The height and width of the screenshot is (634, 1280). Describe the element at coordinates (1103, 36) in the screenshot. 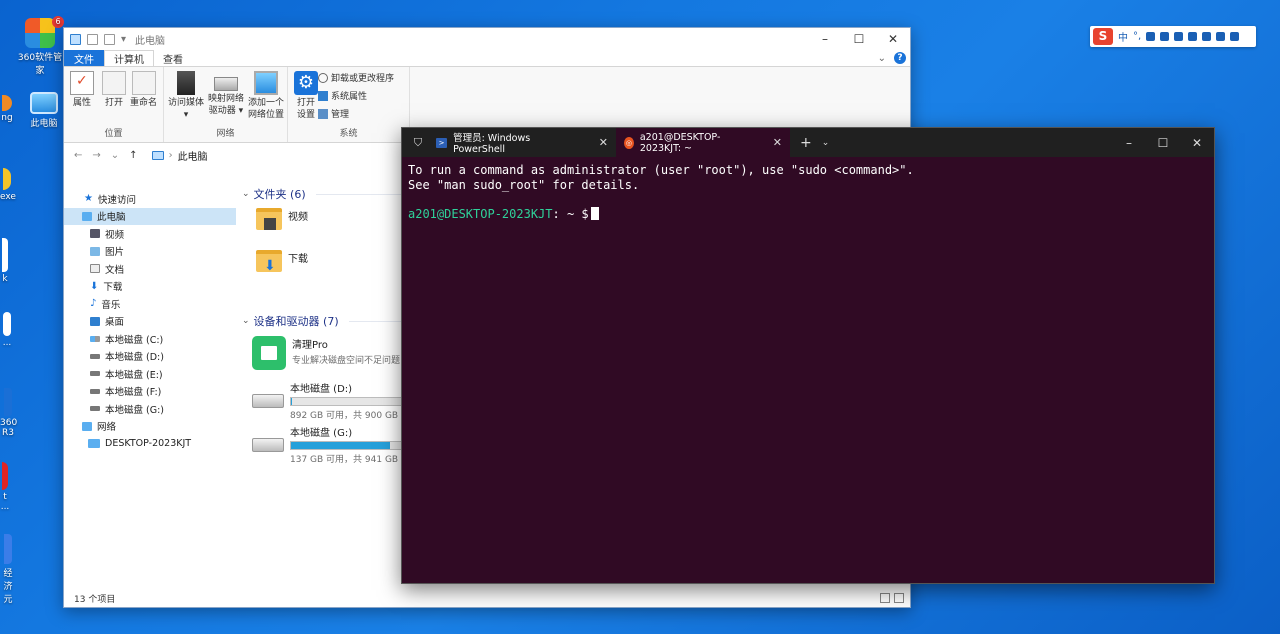

I see `sogou-logo: S` at that location.